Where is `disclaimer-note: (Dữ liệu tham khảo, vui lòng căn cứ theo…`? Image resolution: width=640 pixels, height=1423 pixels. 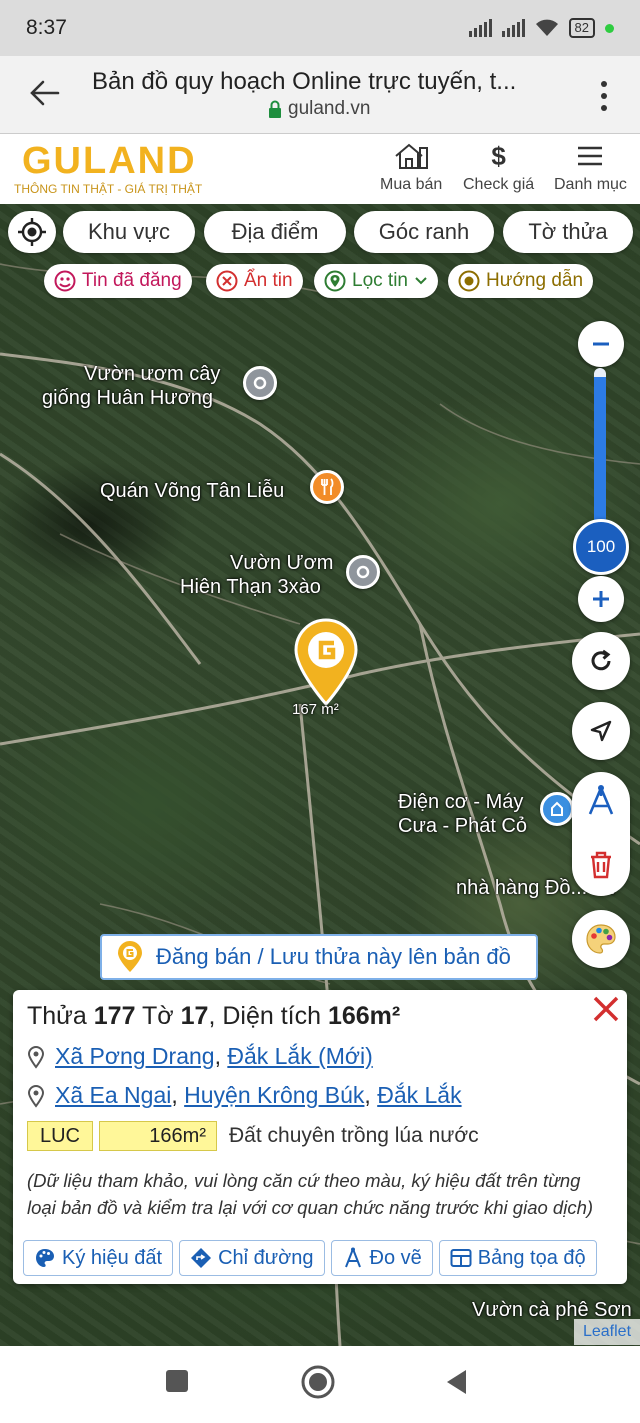 disclaimer-note: (Dữ liệu tham khảo, vui lòng căn cứ theo… is located at coordinates (310, 1194).